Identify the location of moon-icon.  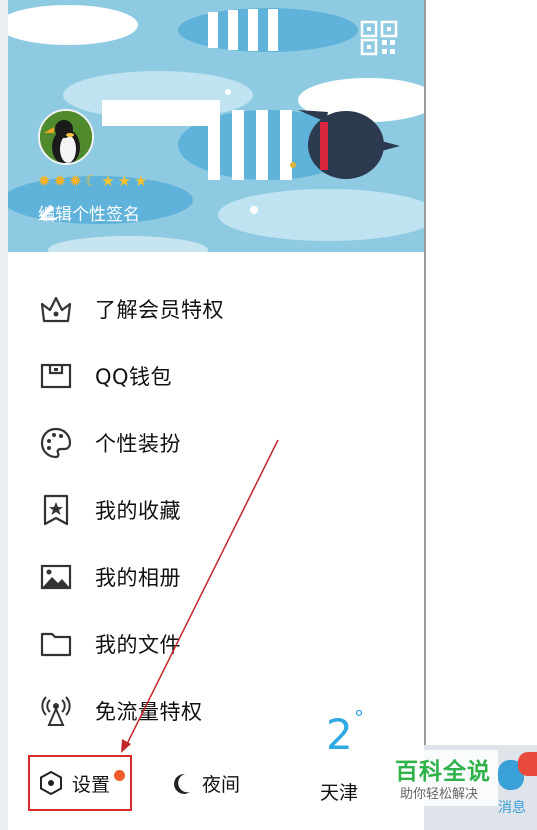
(182, 783).